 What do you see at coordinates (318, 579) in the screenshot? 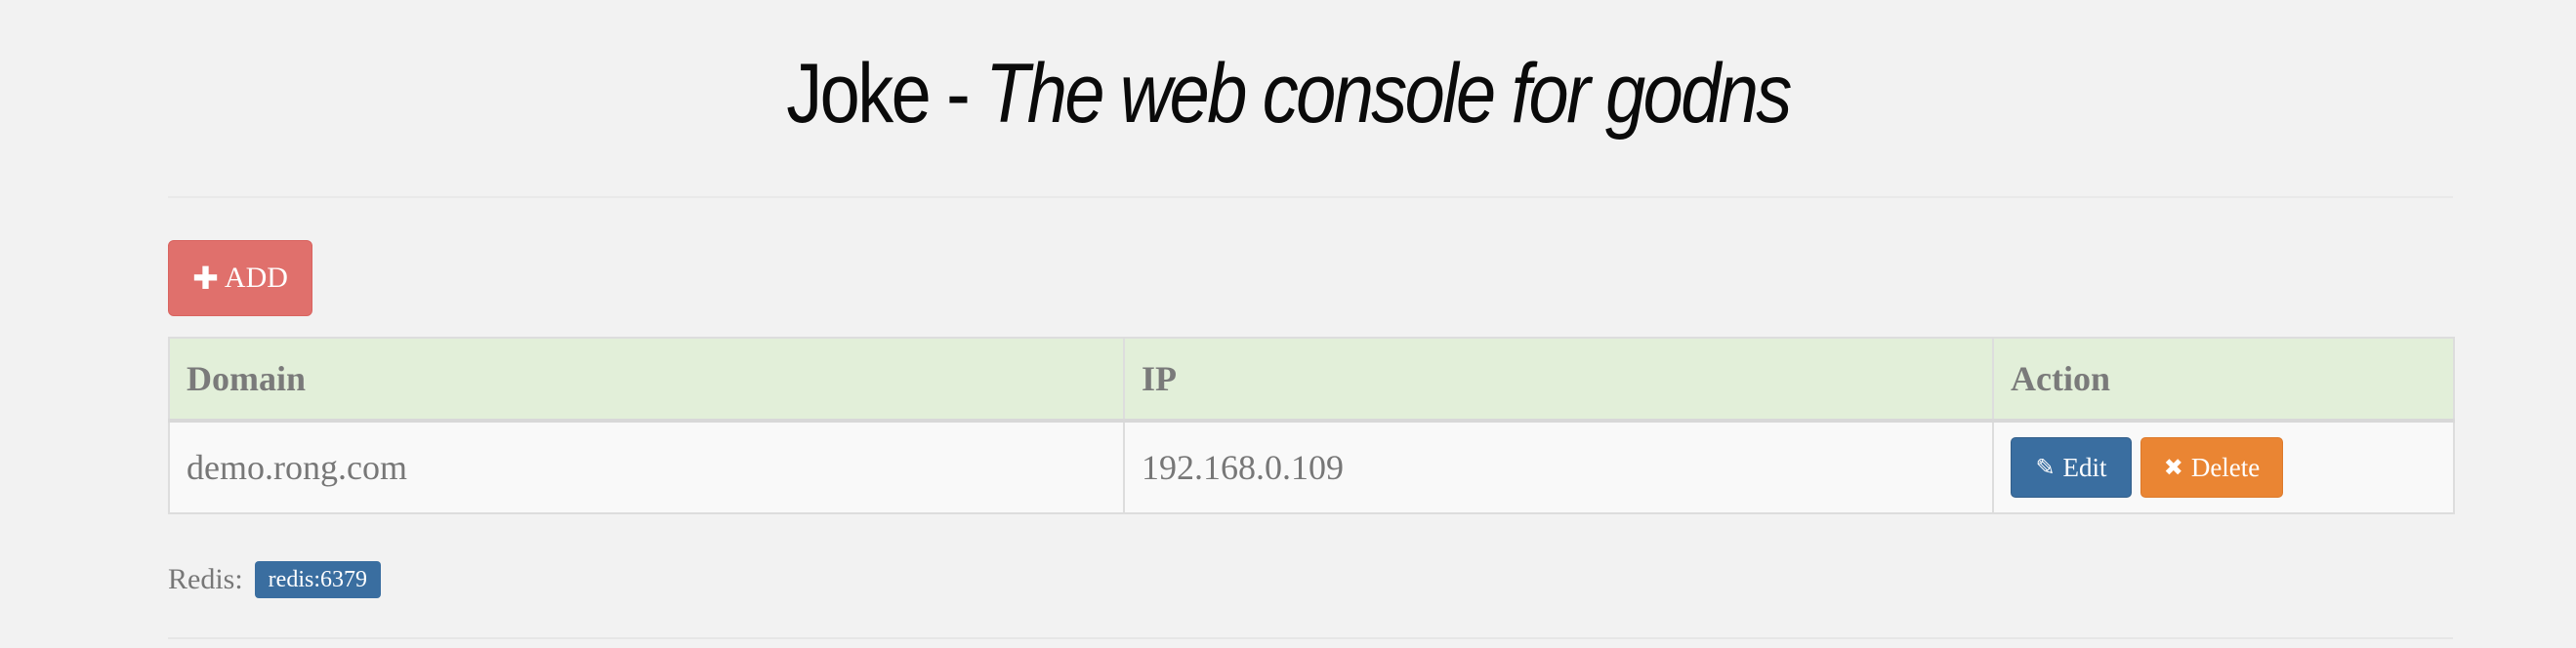
I see `redis-badge: redis:6379` at bounding box center [318, 579].